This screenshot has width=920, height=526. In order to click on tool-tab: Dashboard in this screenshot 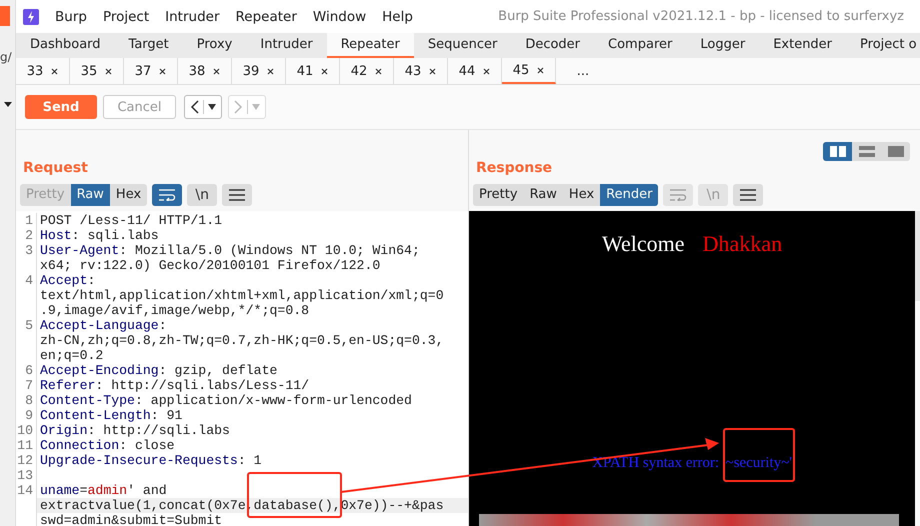, I will do `click(65, 45)`.